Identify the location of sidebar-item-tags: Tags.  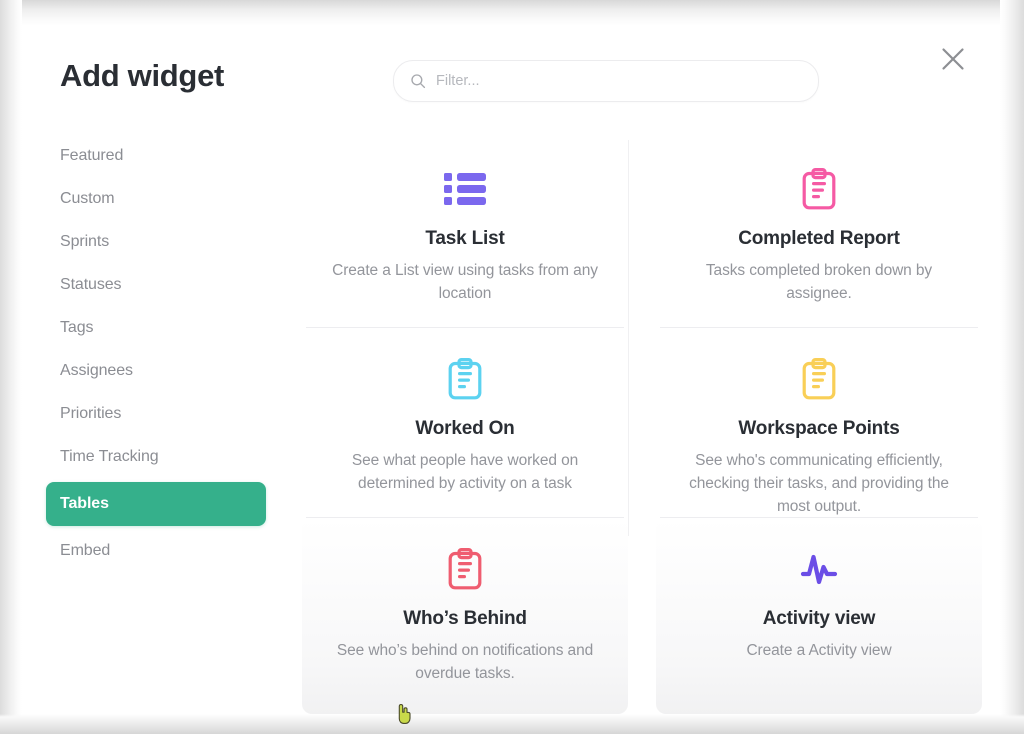
(156, 328).